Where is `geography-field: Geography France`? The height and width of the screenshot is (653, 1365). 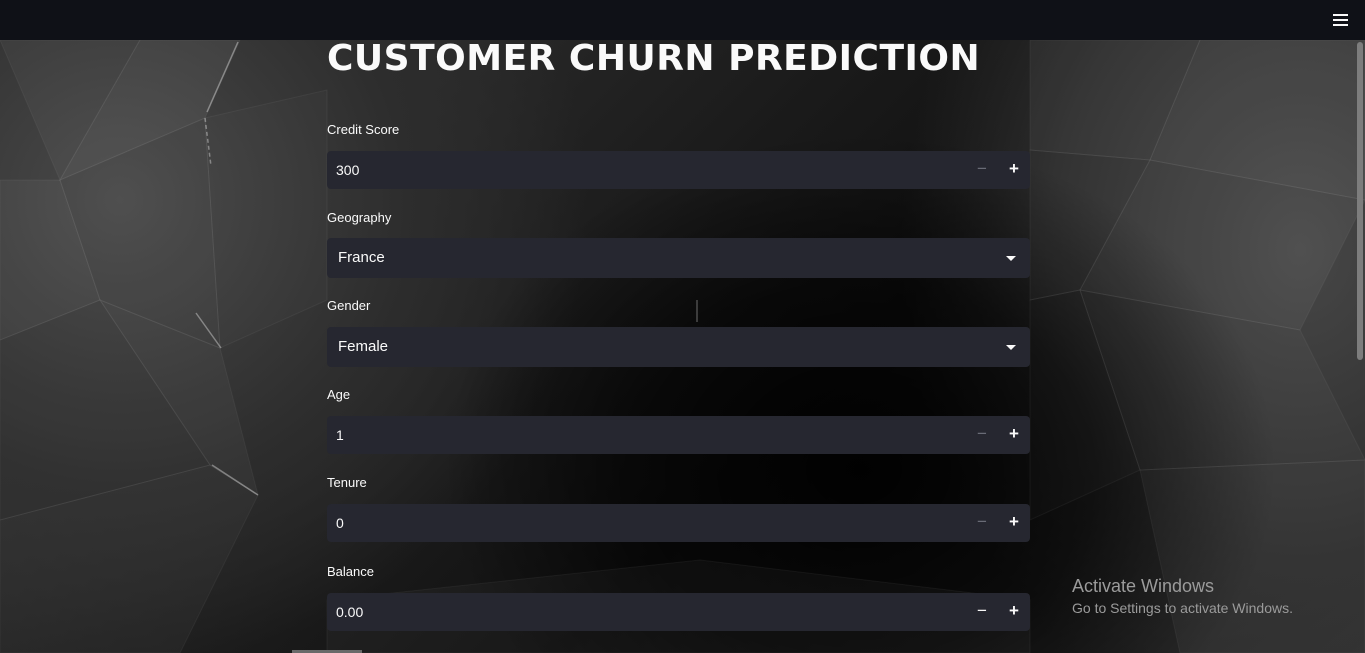
geography-field: Geography France is located at coordinates (678, 243).